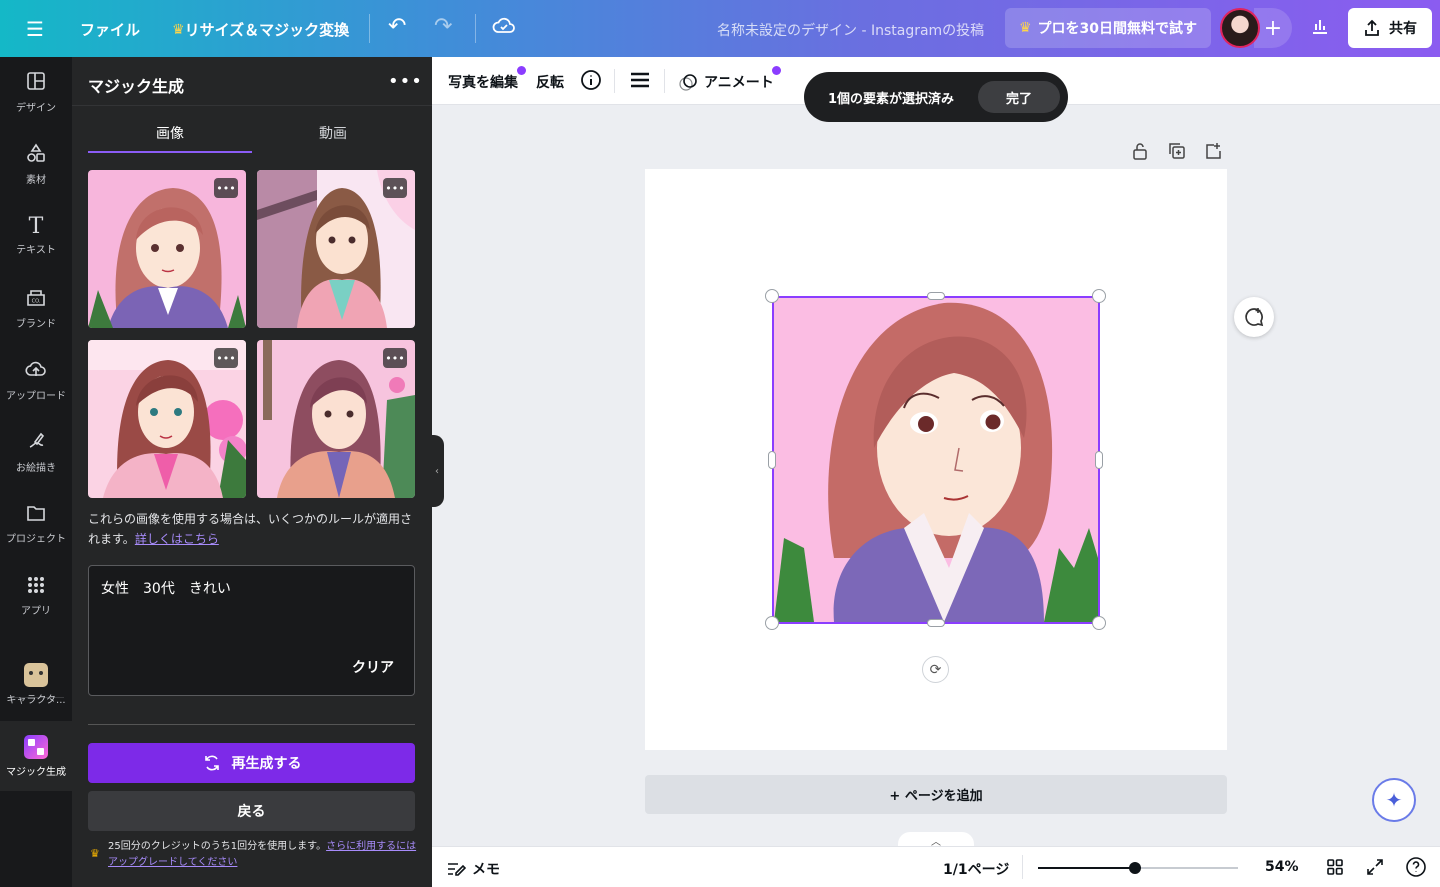 The width and height of the screenshot is (1440, 887). I want to click on tab-image: 画像, so click(170, 133).